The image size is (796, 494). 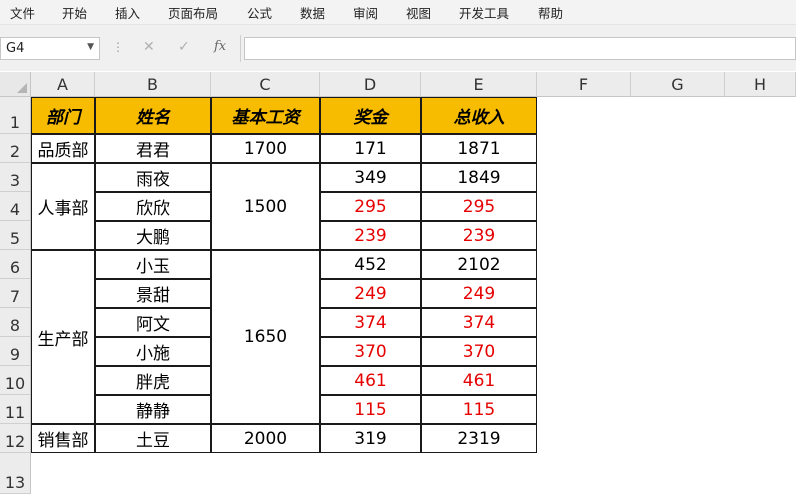 What do you see at coordinates (484, 12) in the screenshot?
I see `menu-developer: 开发工具` at bounding box center [484, 12].